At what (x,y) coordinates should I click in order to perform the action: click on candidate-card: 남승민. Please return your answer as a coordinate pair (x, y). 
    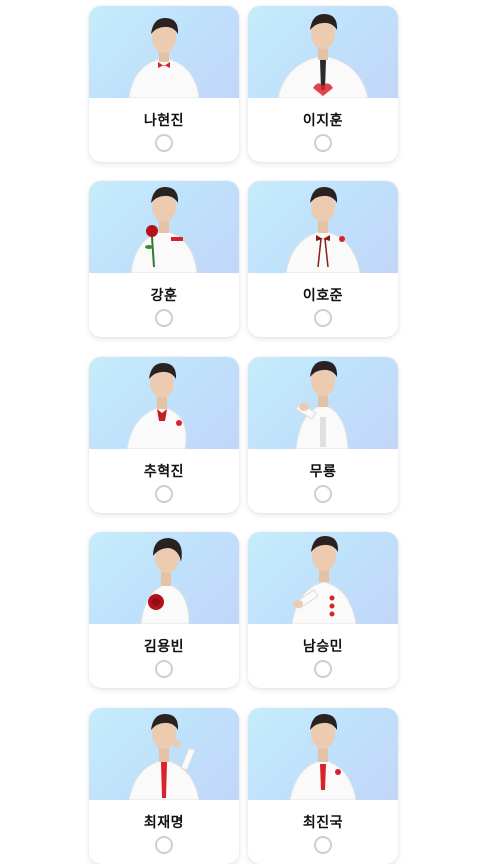
    Looking at the image, I should click on (323, 610).